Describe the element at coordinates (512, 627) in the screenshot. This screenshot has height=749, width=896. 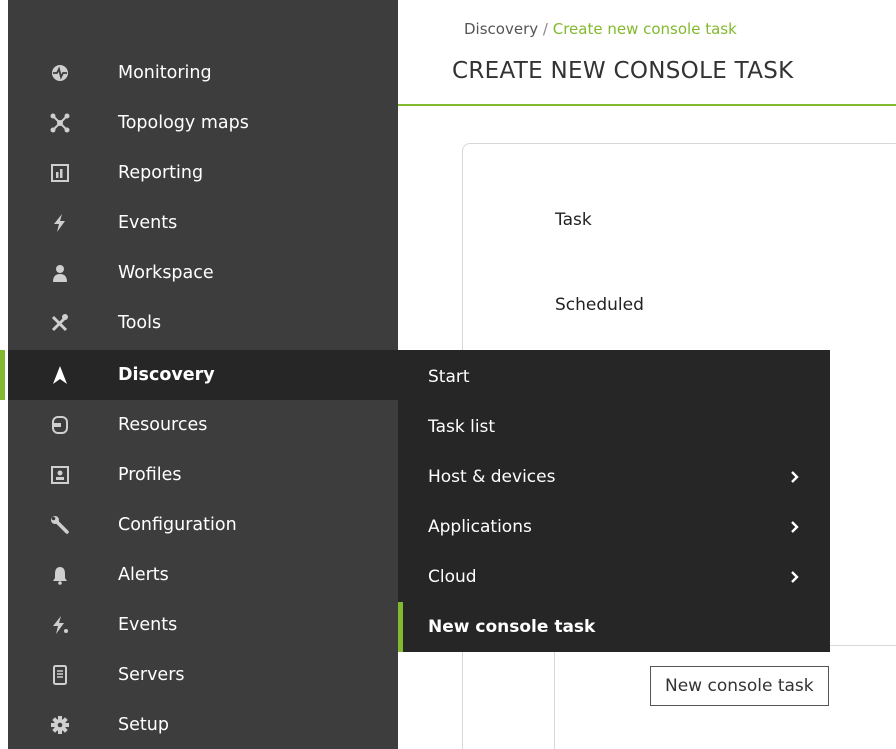
I see `submenu-item-label: New console task` at that location.